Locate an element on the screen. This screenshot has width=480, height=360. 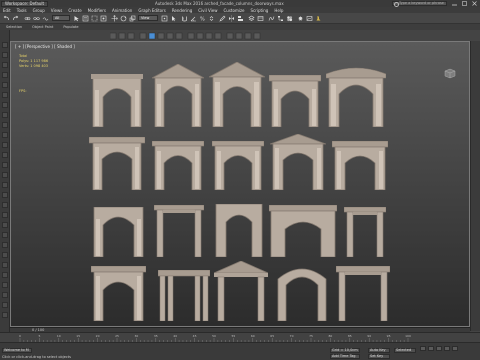
minimize-icon is located at coordinates (454, 3).